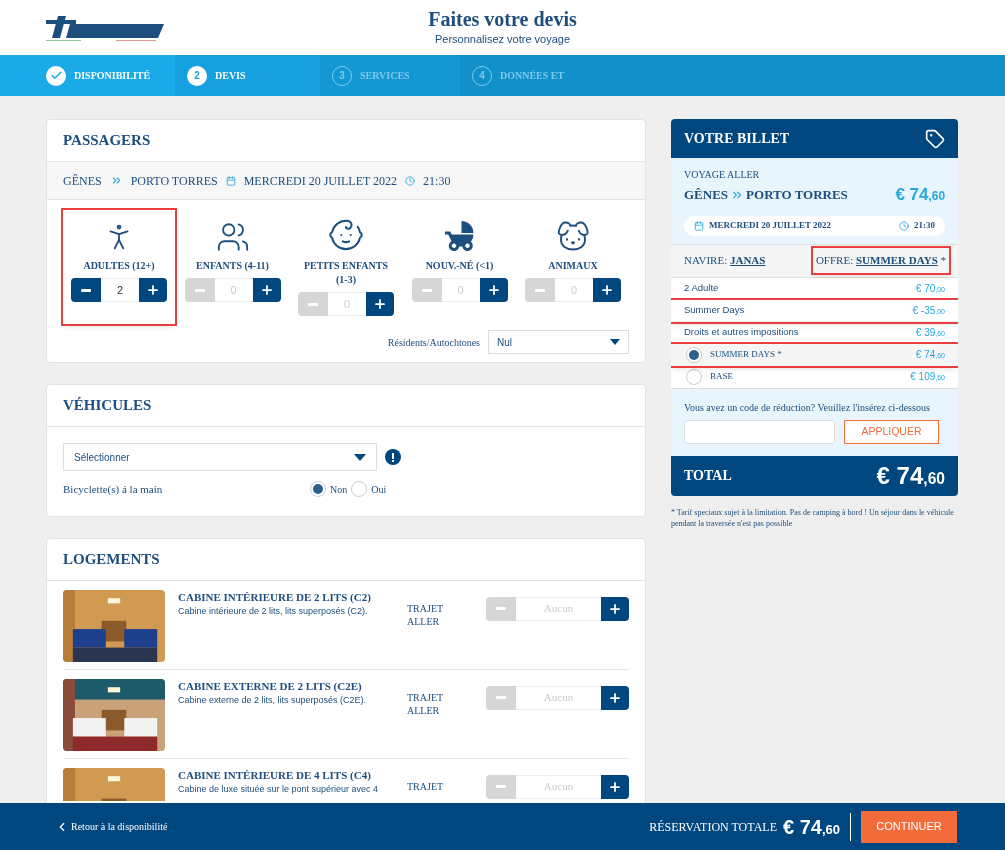 The height and width of the screenshot is (850, 1005). I want to click on section-title: PASSAGERS, so click(107, 141).